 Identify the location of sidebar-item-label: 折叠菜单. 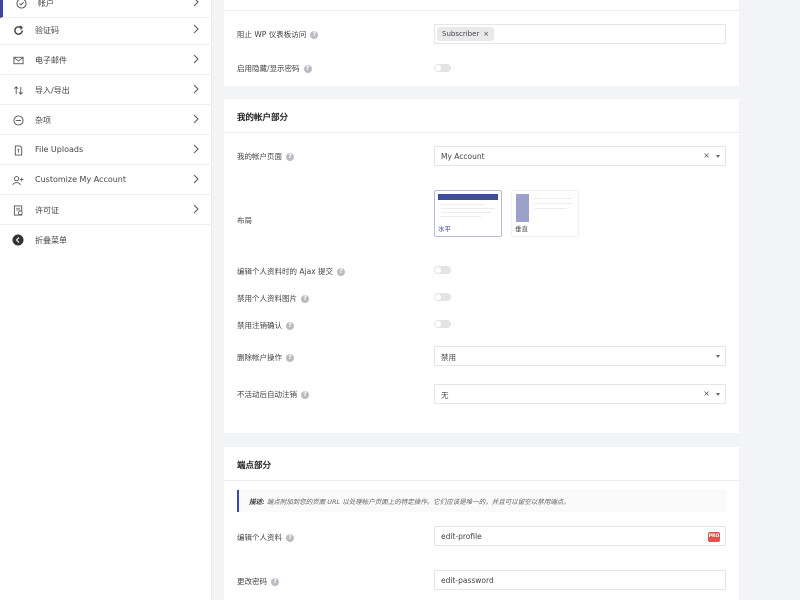
(51, 240).